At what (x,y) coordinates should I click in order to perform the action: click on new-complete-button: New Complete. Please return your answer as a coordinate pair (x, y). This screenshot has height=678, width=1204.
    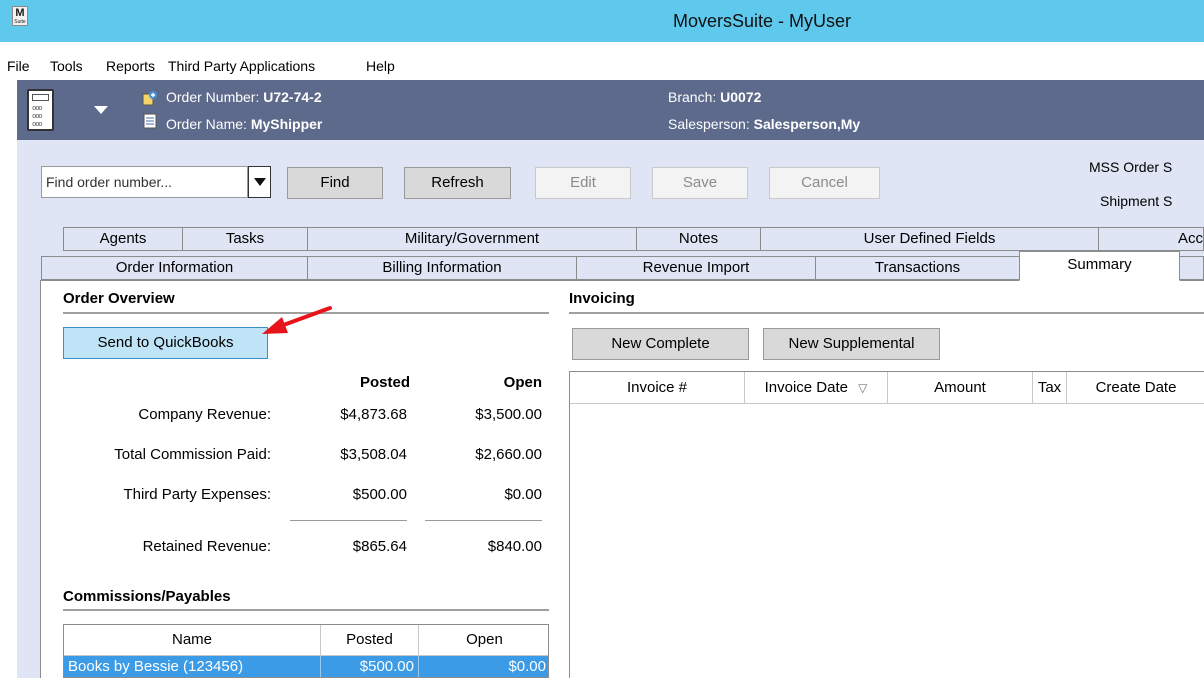
    Looking at the image, I should click on (660, 344).